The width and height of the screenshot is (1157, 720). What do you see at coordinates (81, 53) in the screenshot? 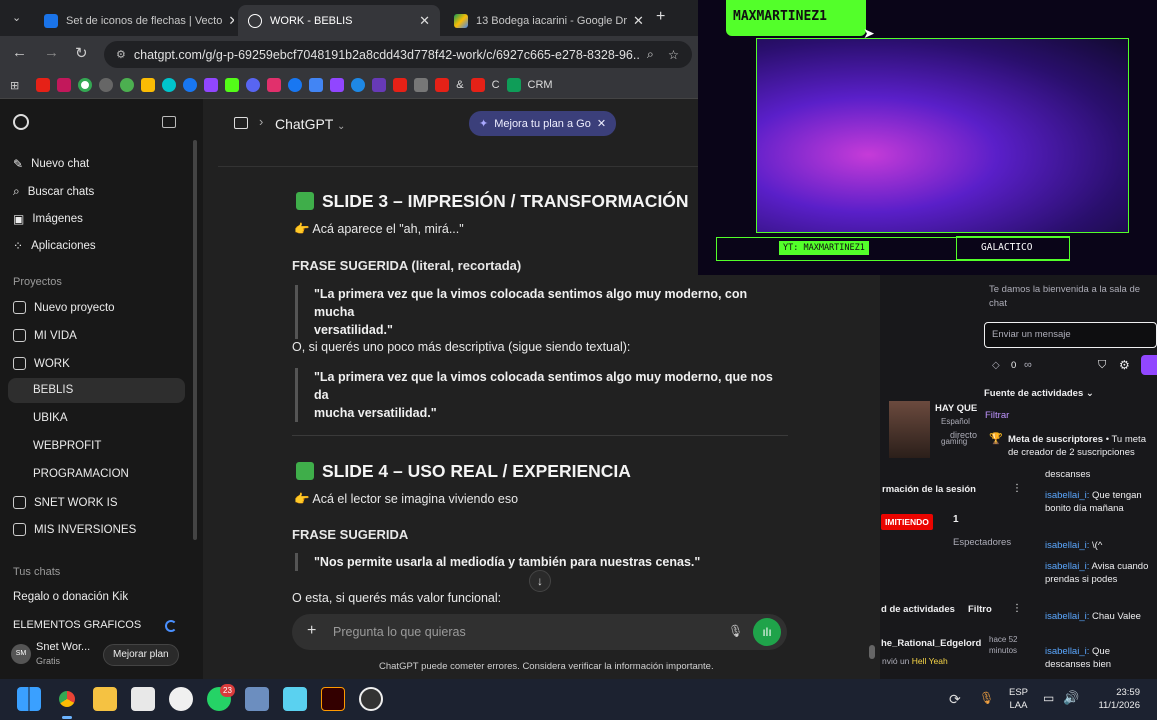
I see `reload-icon: ↻` at bounding box center [81, 53].